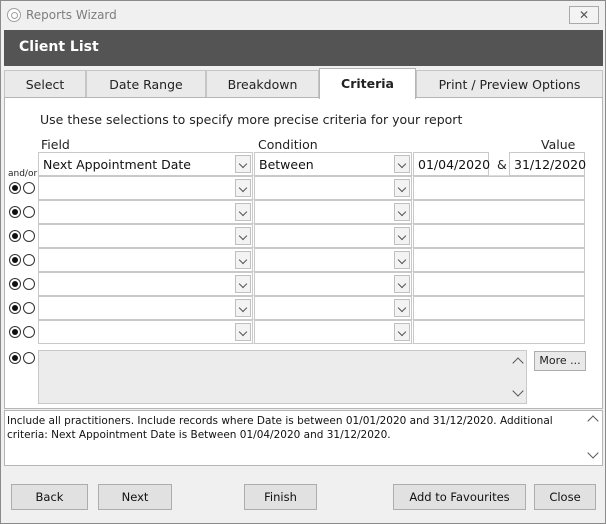 The height and width of the screenshot is (524, 606). I want to click on additional-criteria-memo, so click(282, 377).